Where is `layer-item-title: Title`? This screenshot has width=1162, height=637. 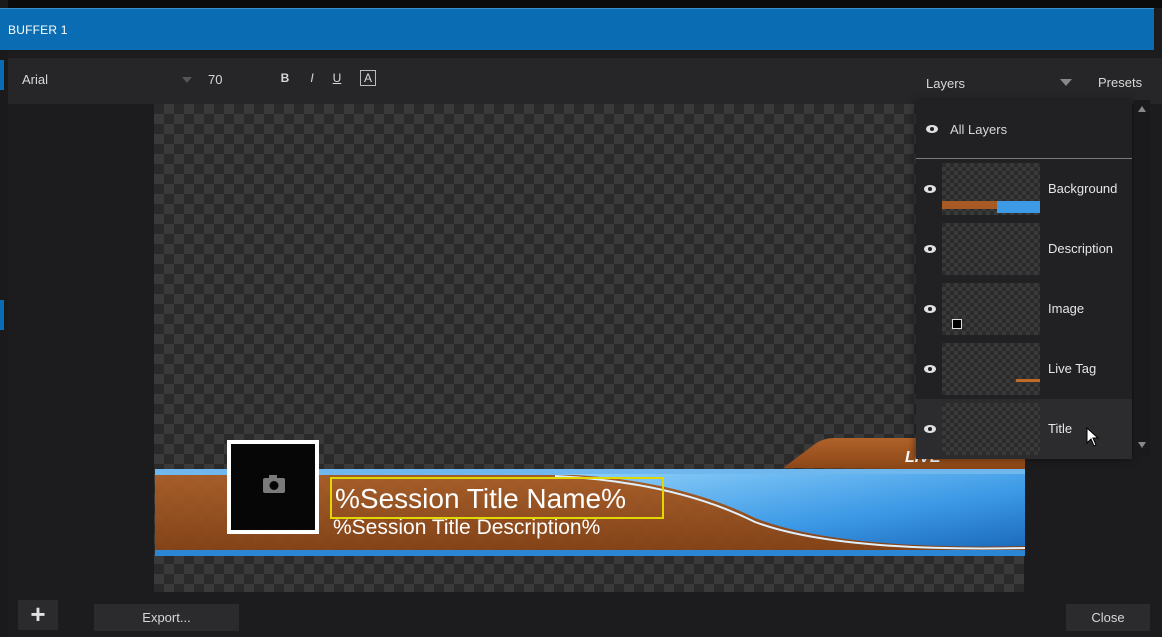 layer-item-title: Title is located at coordinates (1024, 429).